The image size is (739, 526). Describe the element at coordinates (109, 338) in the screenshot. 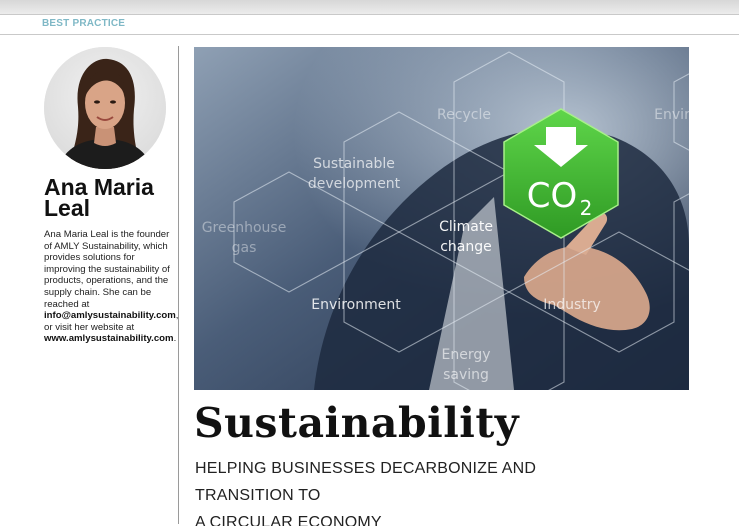

I see `author-website-link: www.amlysustainability.com` at that location.